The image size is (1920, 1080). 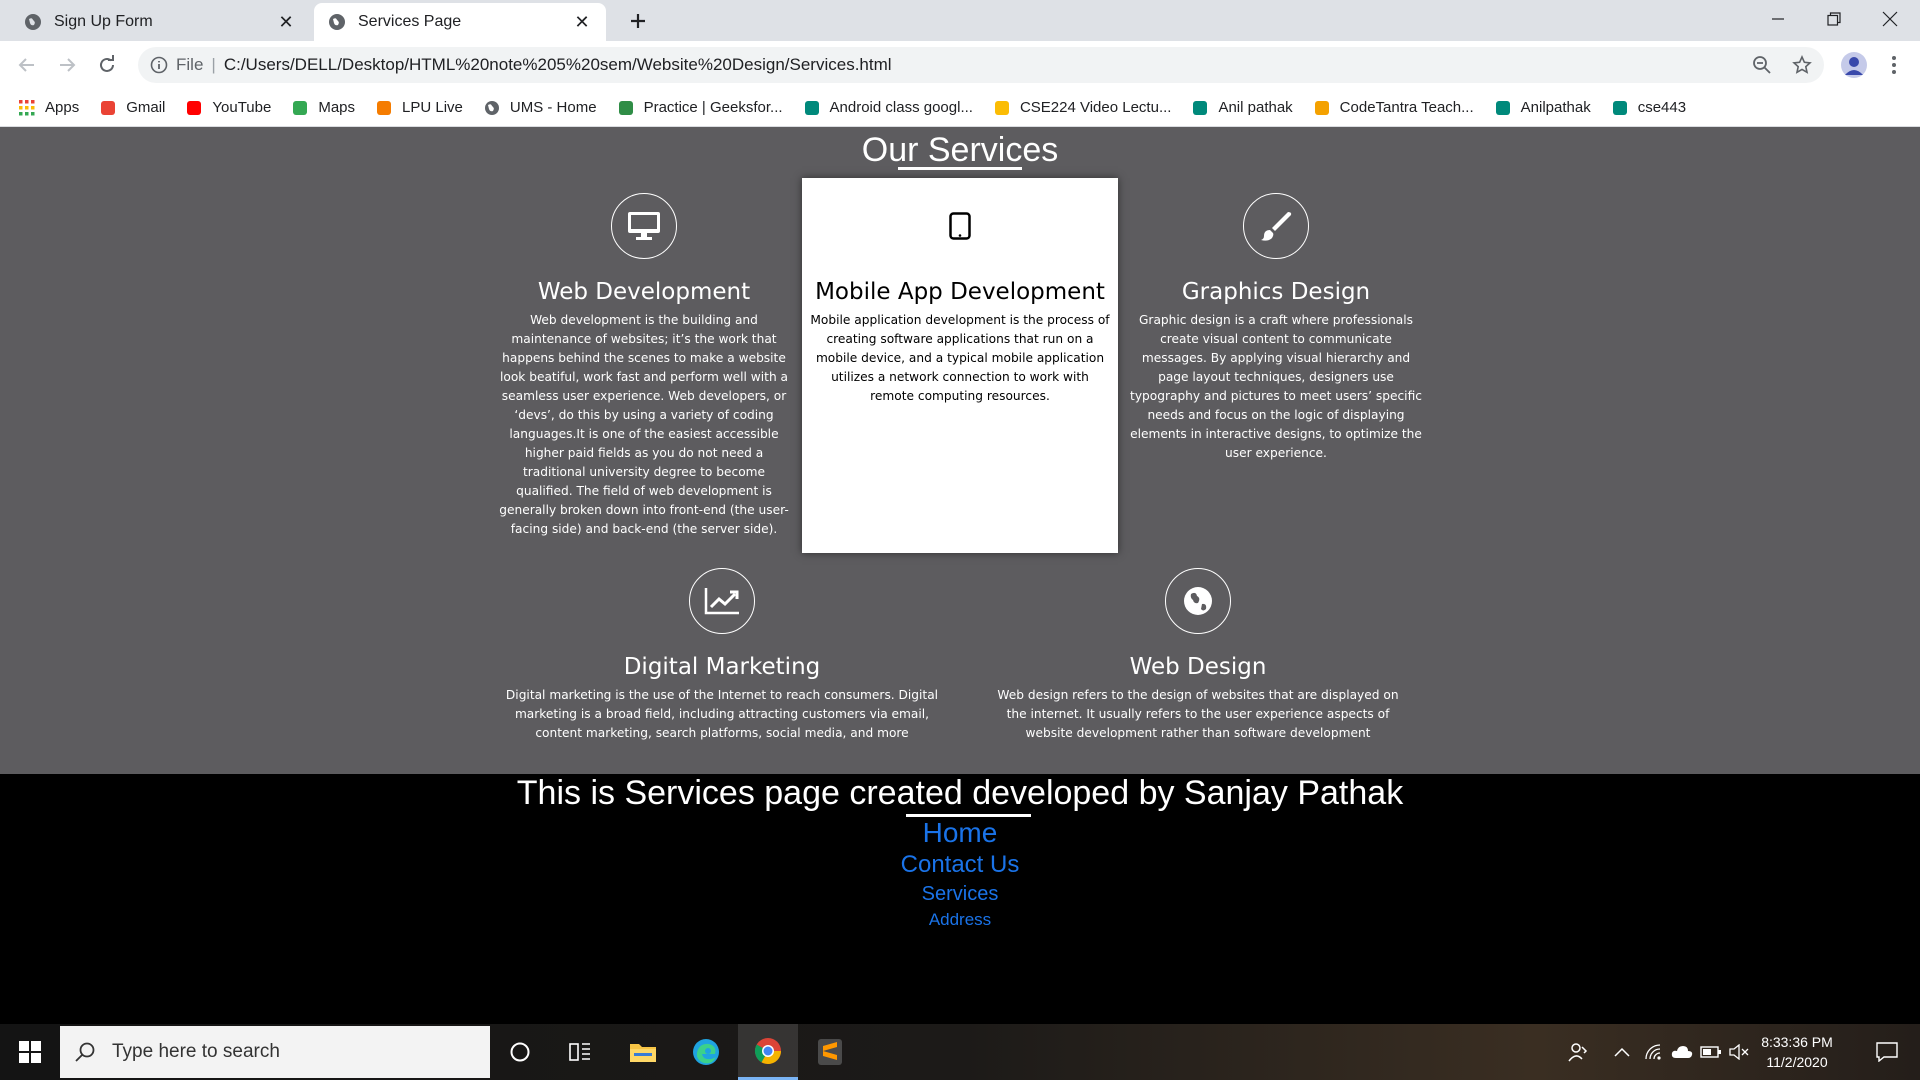 I want to click on chrome-taskbar-button, so click(x=768, y=1052).